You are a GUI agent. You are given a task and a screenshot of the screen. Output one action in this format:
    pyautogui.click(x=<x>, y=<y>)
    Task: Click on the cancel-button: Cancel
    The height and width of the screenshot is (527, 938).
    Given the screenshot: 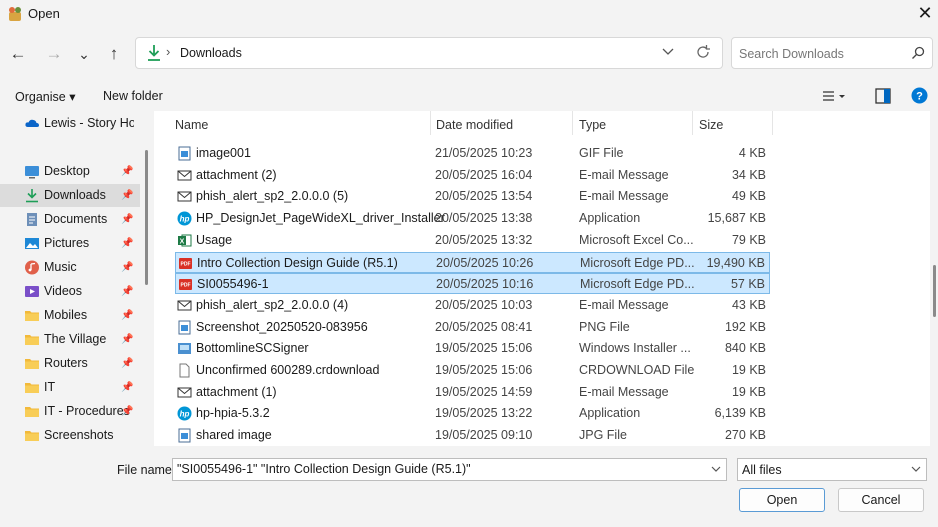 What is the action you would take?
    pyautogui.click(x=881, y=500)
    